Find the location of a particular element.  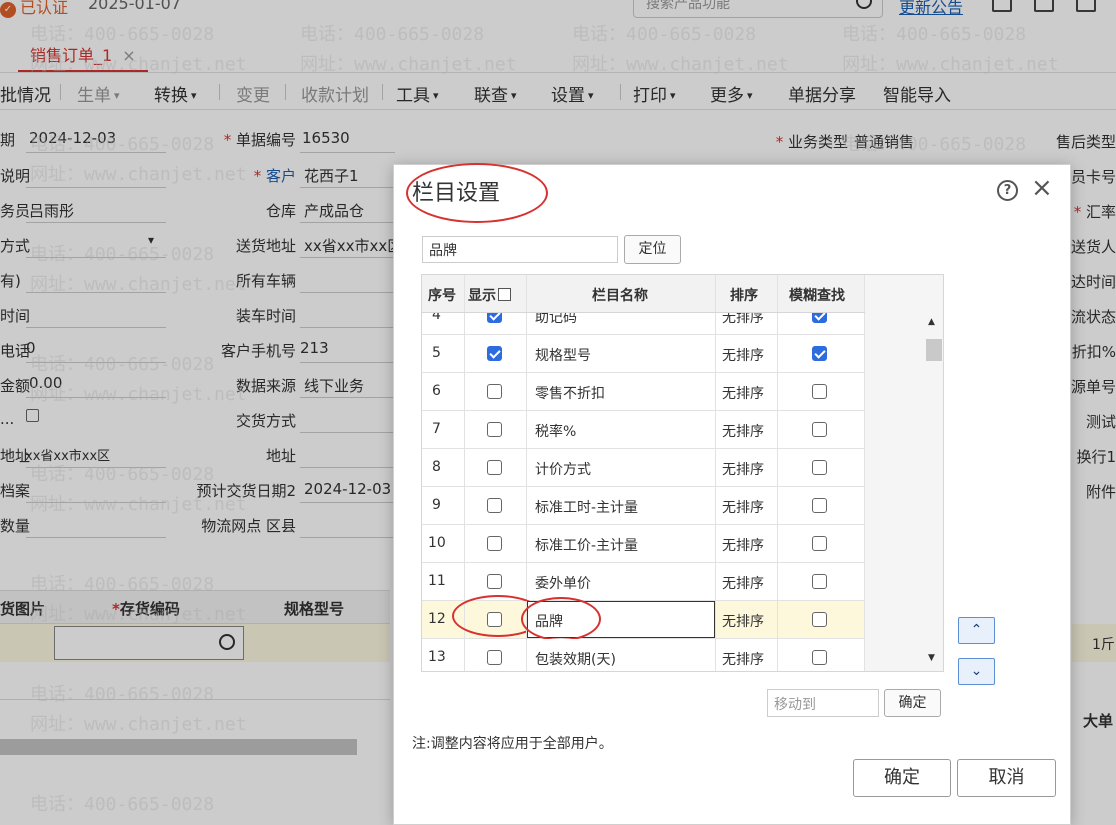

row-name: 委外单价 is located at coordinates (563, 584).